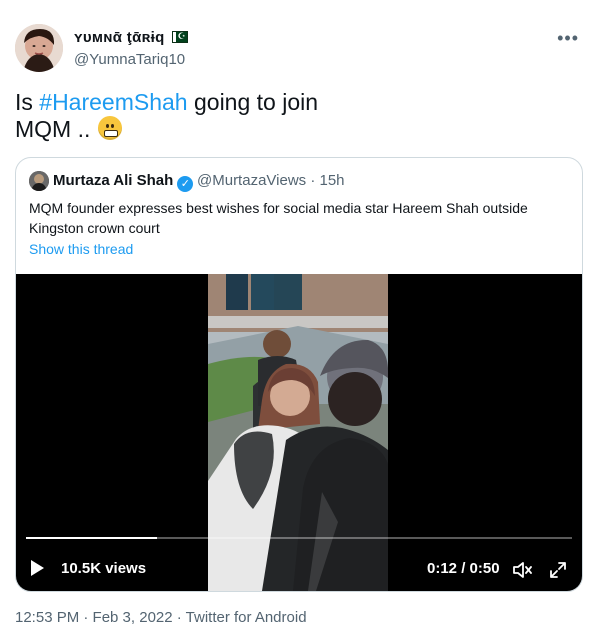  What do you see at coordinates (37, 568) in the screenshot?
I see `play-icon` at bounding box center [37, 568].